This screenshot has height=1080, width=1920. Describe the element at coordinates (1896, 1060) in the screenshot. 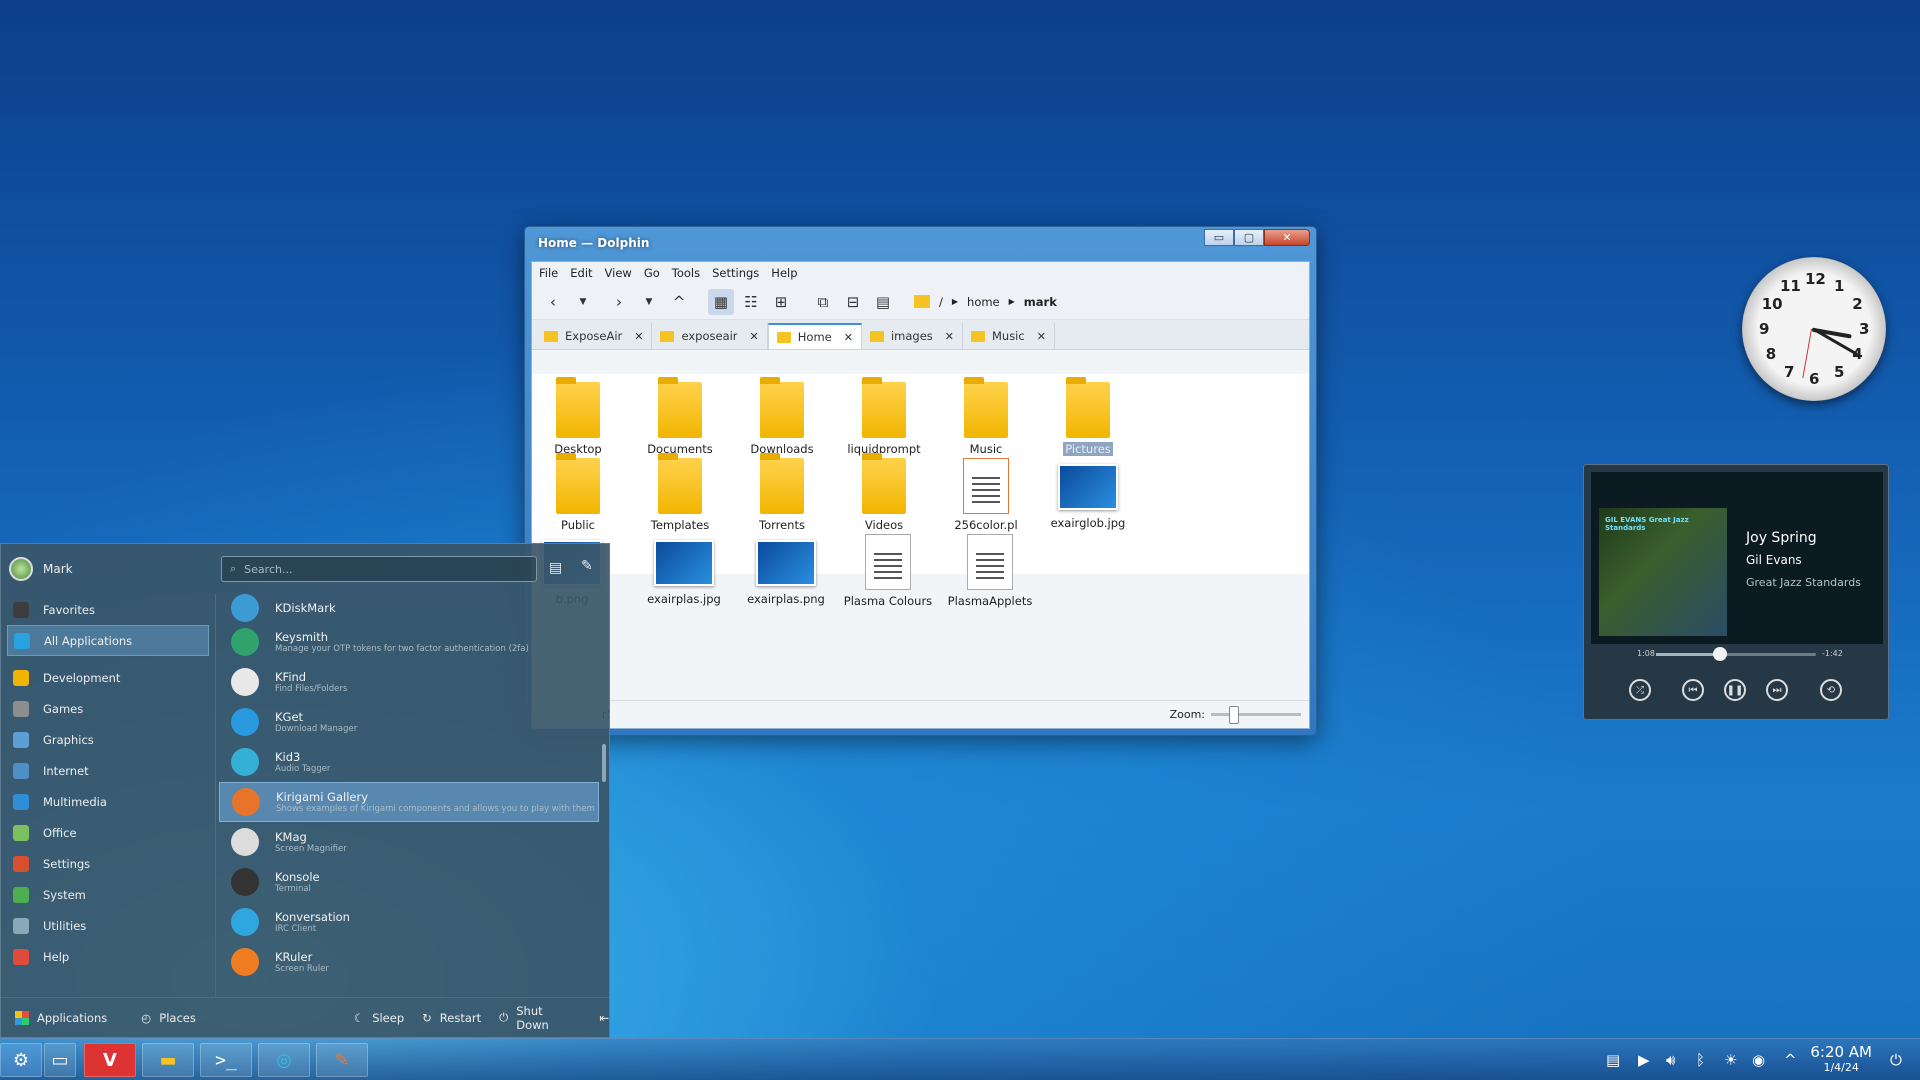

I see `leave-icon: ⏻` at that location.